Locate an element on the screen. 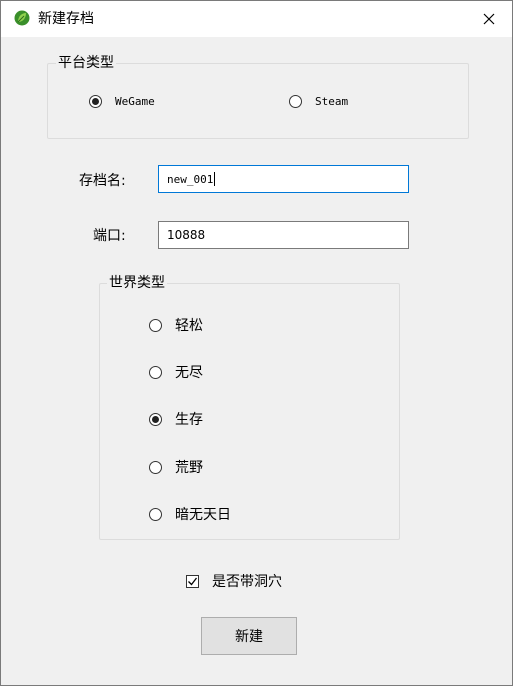 The width and height of the screenshot is (513, 686). text-caret is located at coordinates (215, 179).